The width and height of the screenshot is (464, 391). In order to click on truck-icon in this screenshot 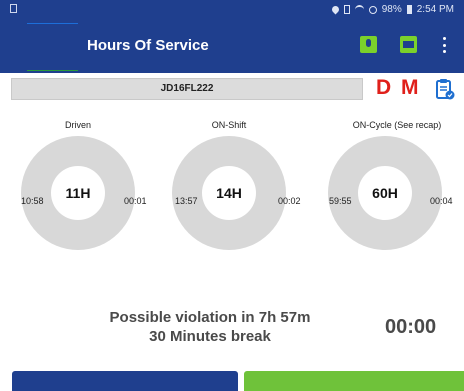, I will do `click(408, 44)`.